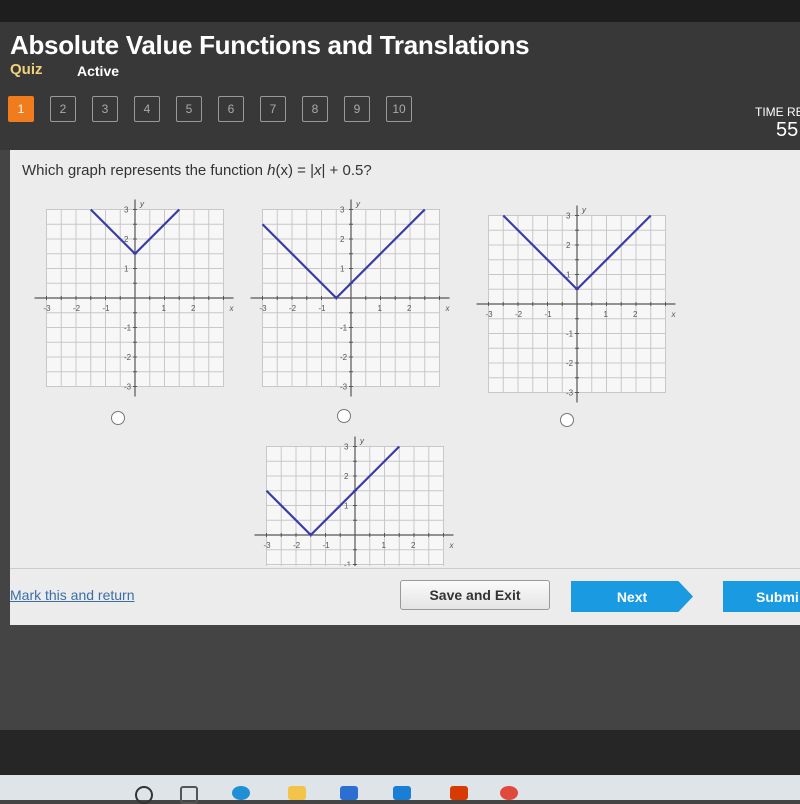 This screenshot has width=800, height=804. What do you see at coordinates (189, 109) in the screenshot?
I see `question-nav-5: 5` at bounding box center [189, 109].